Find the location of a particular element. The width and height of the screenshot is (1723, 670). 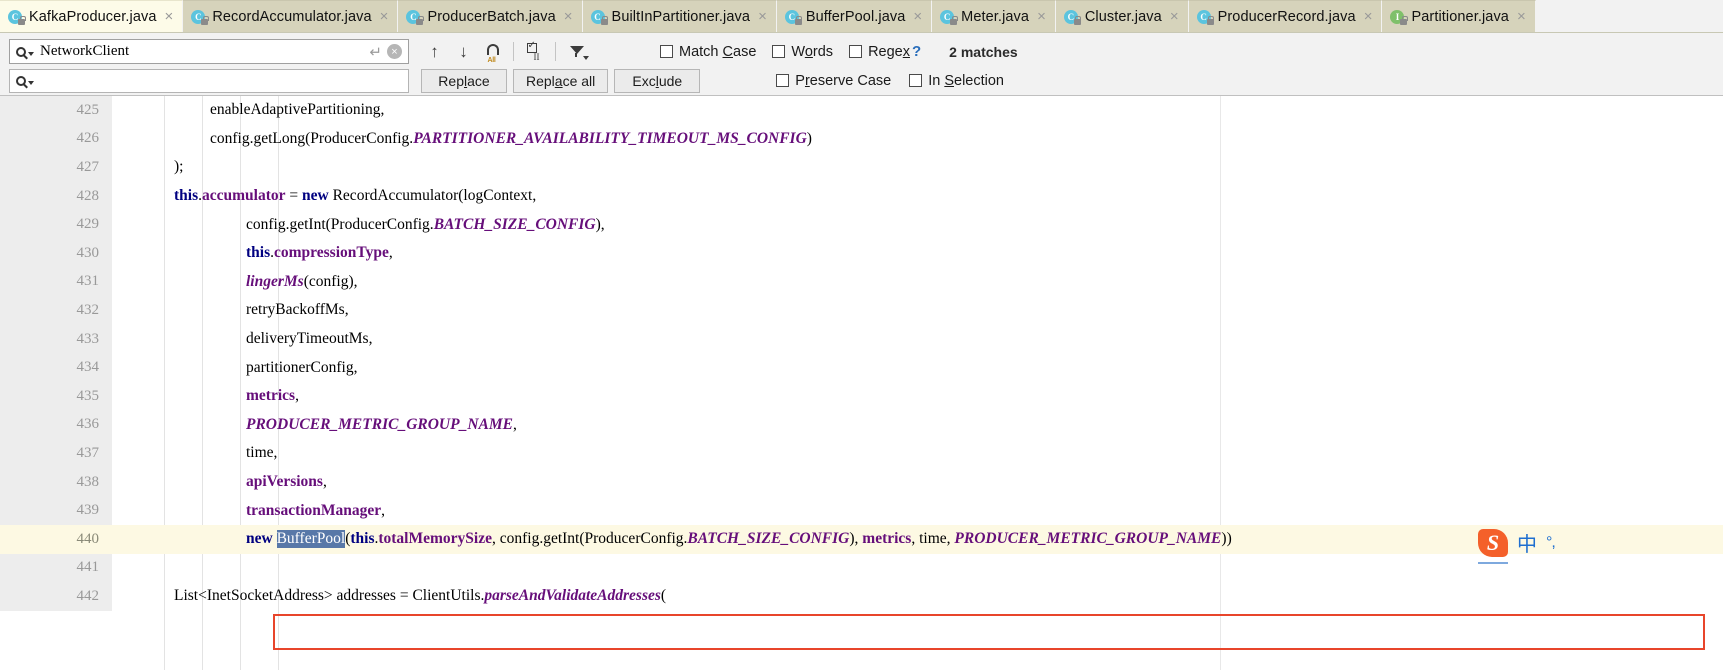

code-text: retryBackoffMs, is located at coordinates (942, 310).